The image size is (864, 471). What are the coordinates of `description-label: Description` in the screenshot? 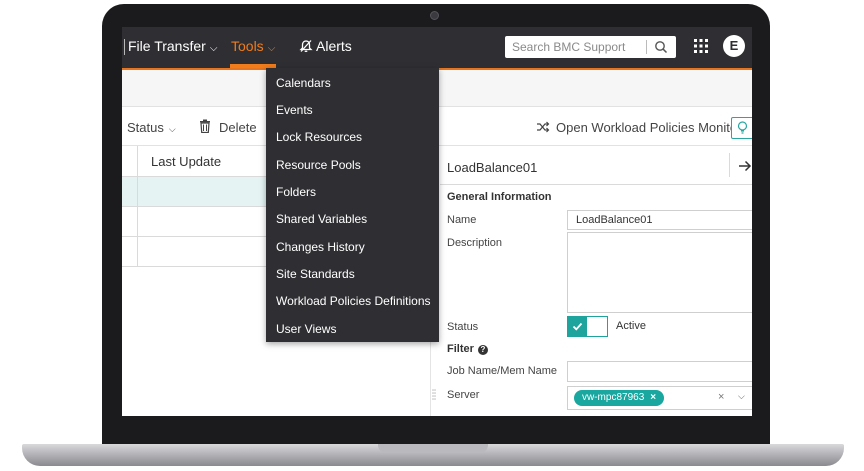 It's located at (475, 243).